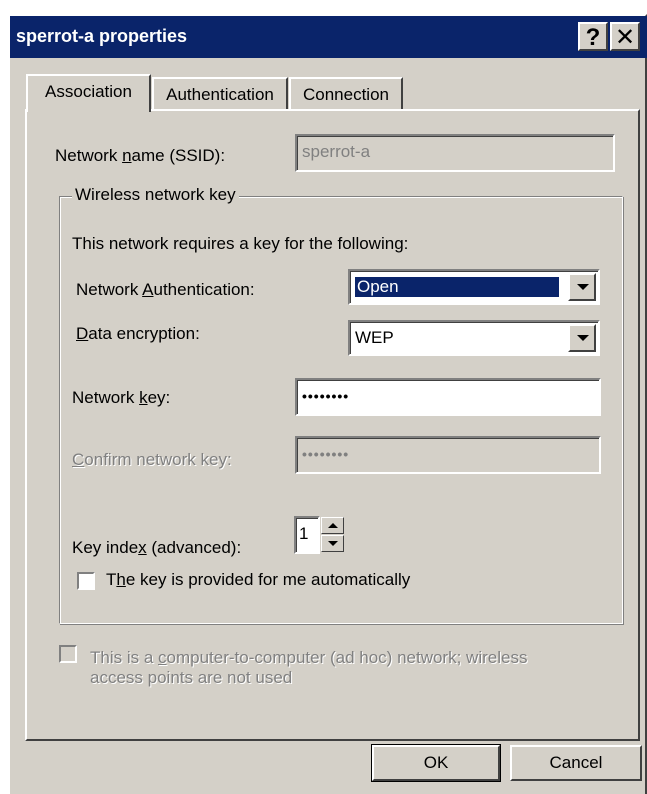  I want to click on auth-value: Open, so click(457, 287).